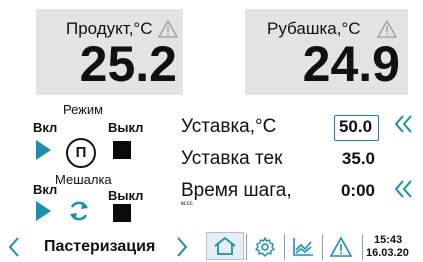 This screenshot has width=423, height=262. I want to click on home-icon, so click(225, 246).